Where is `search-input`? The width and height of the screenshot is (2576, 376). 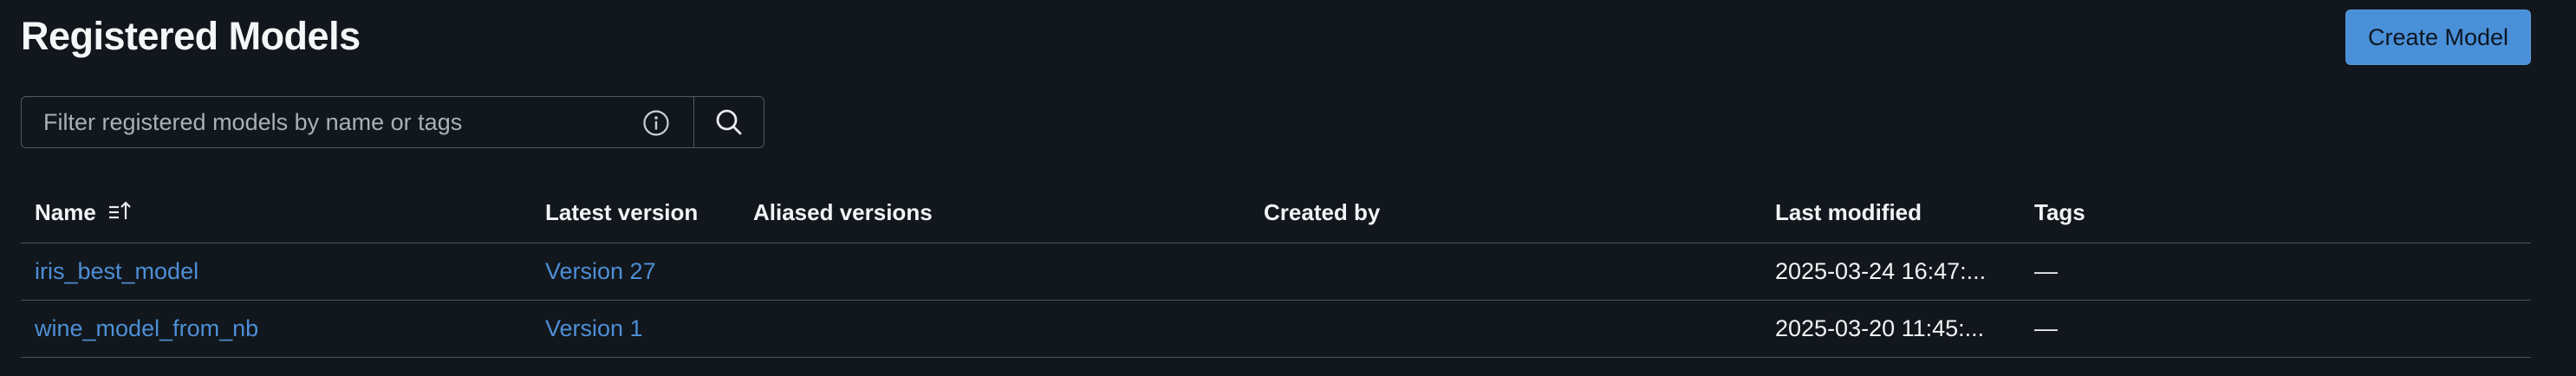 search-input is located at coordinates (325, 122).